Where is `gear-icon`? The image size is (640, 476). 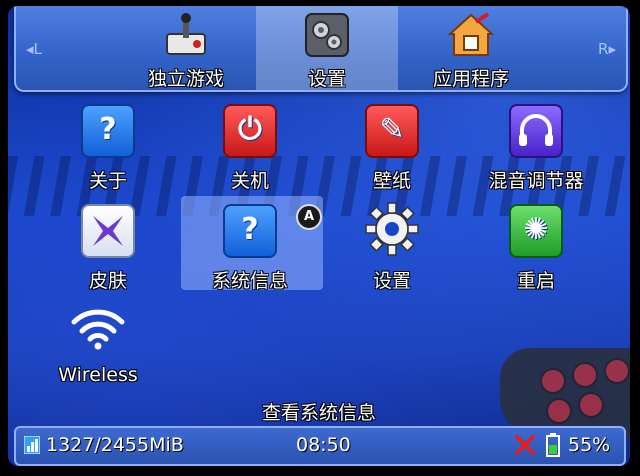 gear-icon is located at coordinates (392, 229).